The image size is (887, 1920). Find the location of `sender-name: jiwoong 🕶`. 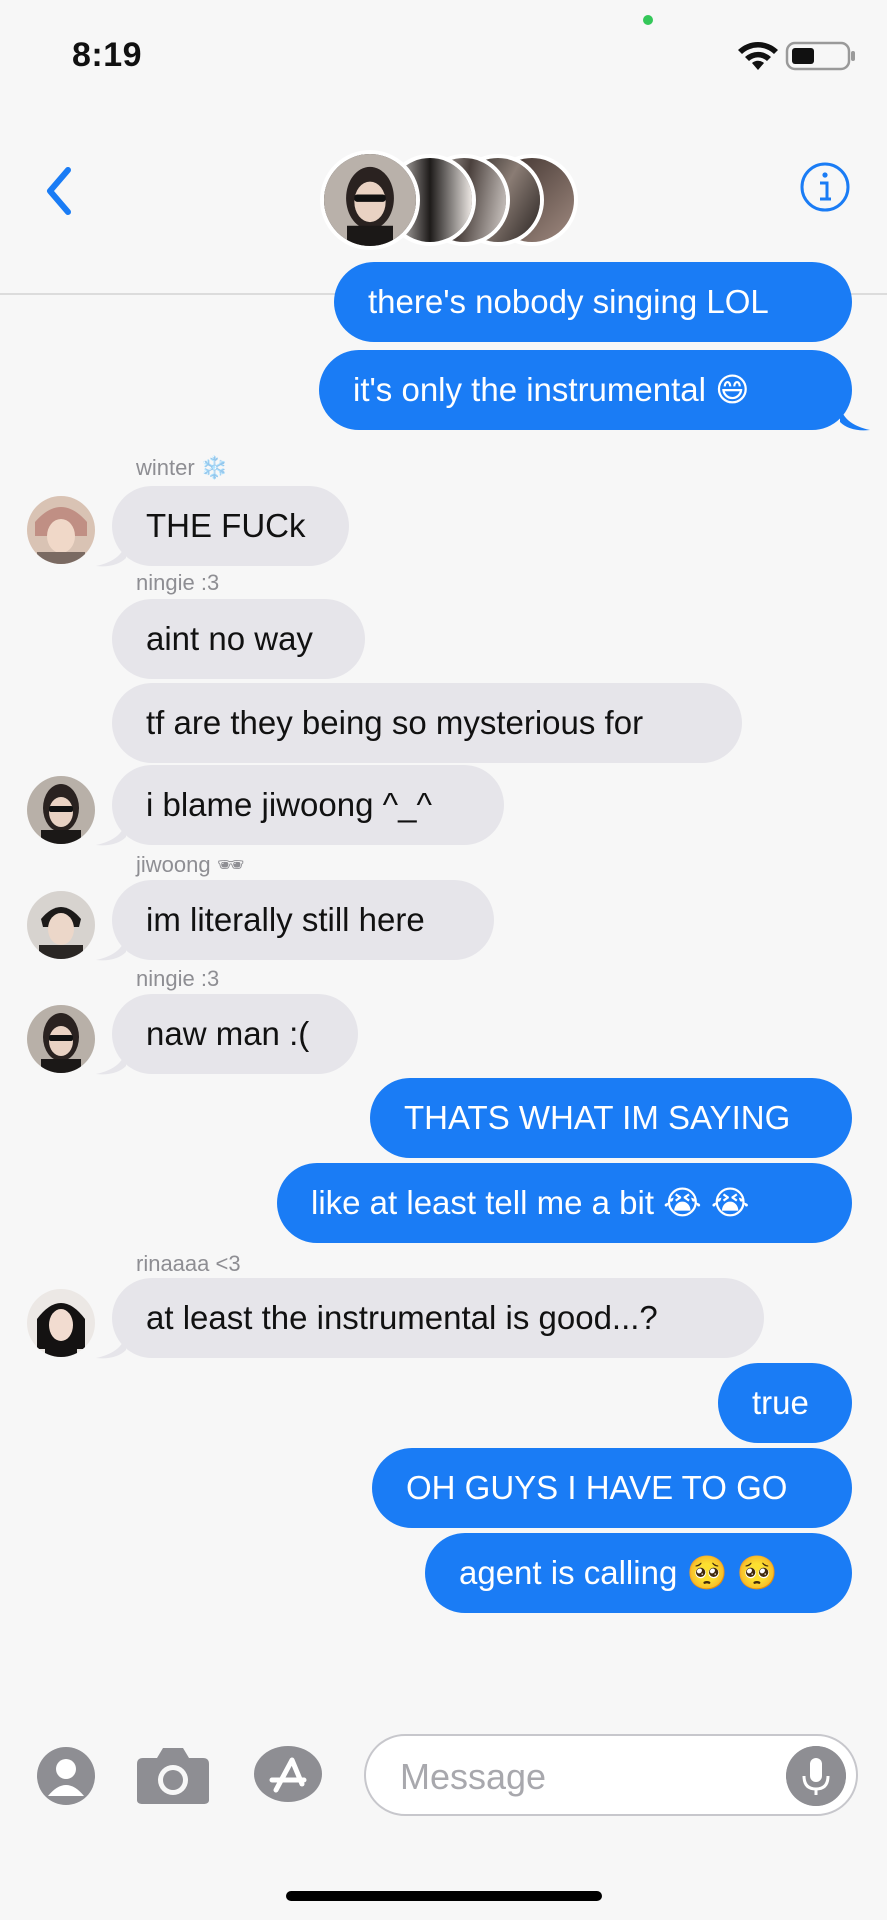

sender-name: jiwoong 🕶 is located at coordinates (190, 864).